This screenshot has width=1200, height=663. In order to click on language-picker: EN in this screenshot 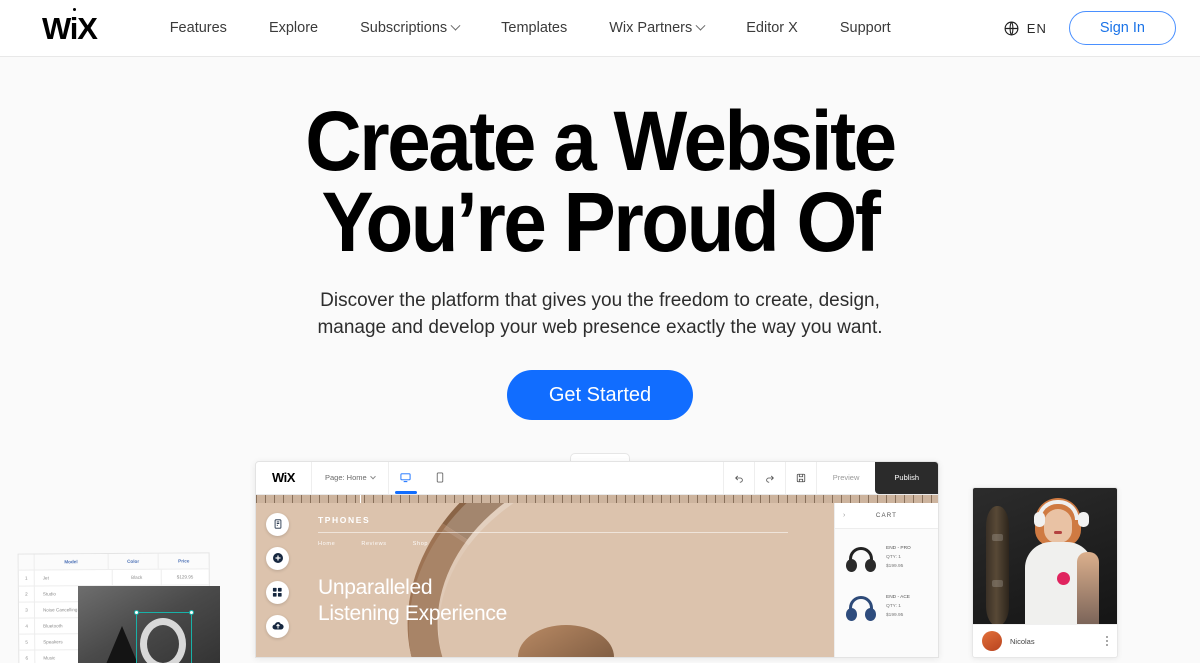, I will do `click(1025, 28)`.